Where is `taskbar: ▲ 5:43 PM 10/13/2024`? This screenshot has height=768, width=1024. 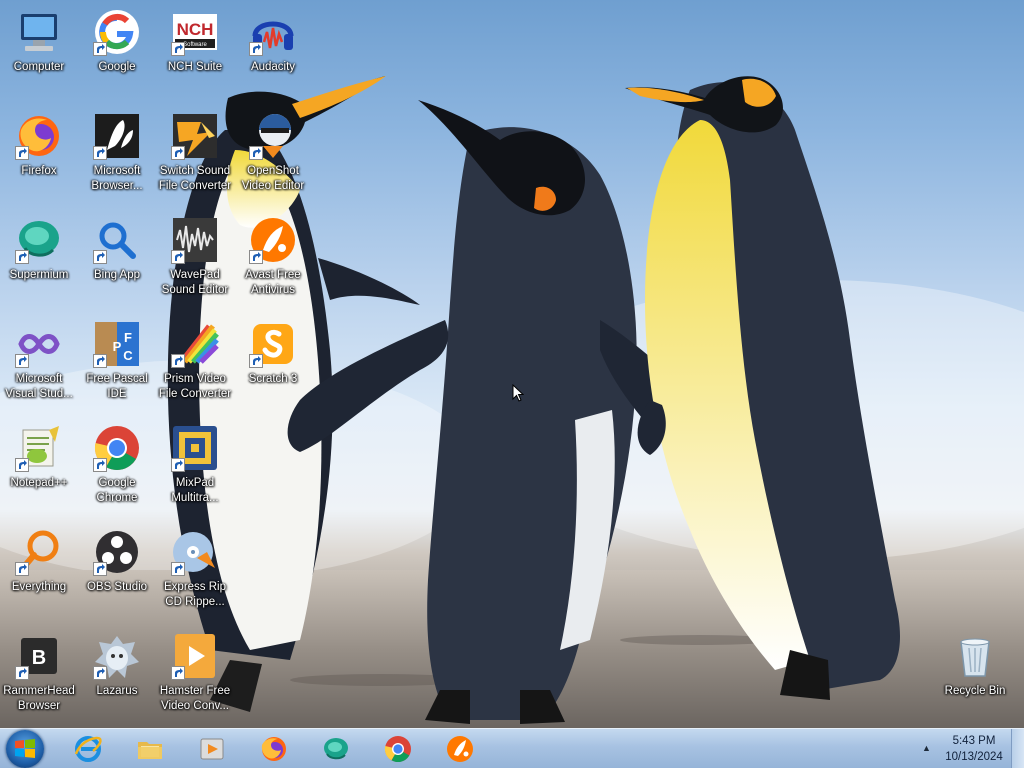 taskbar: ▲ 5:43 PM 10/13/2024 is located at coordinates (512, 748).